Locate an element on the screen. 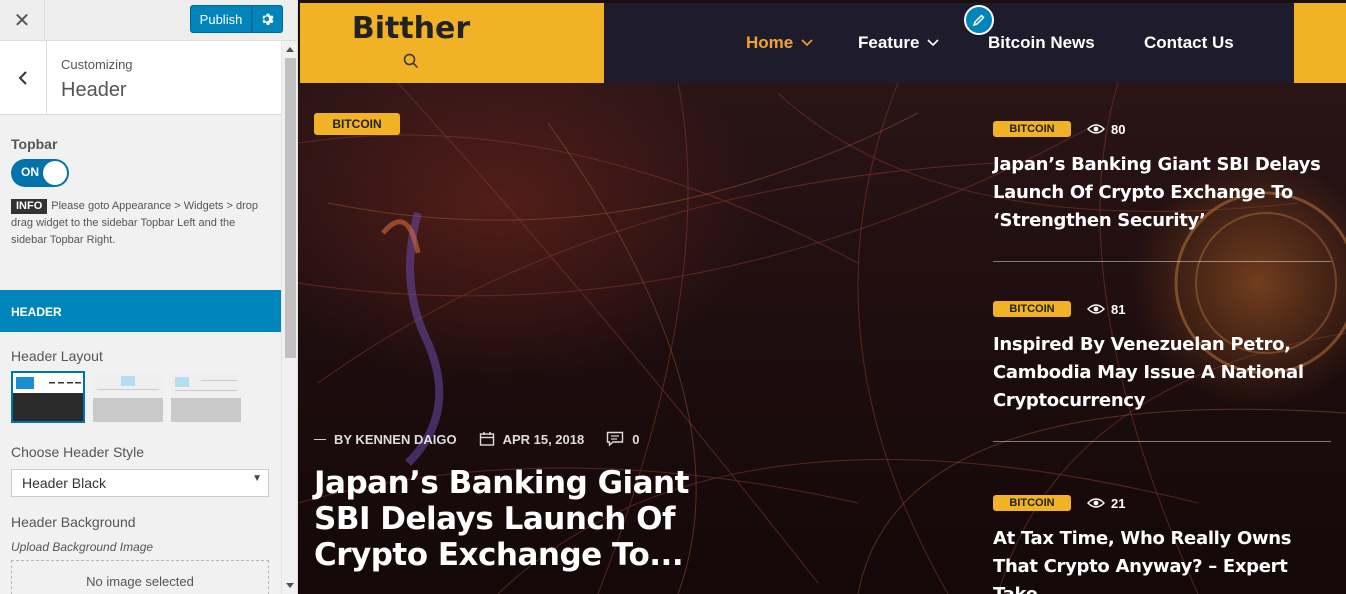 The width and height of the screenshot is (1346, 594). section-title: Header is located at coordinates (94, 90).